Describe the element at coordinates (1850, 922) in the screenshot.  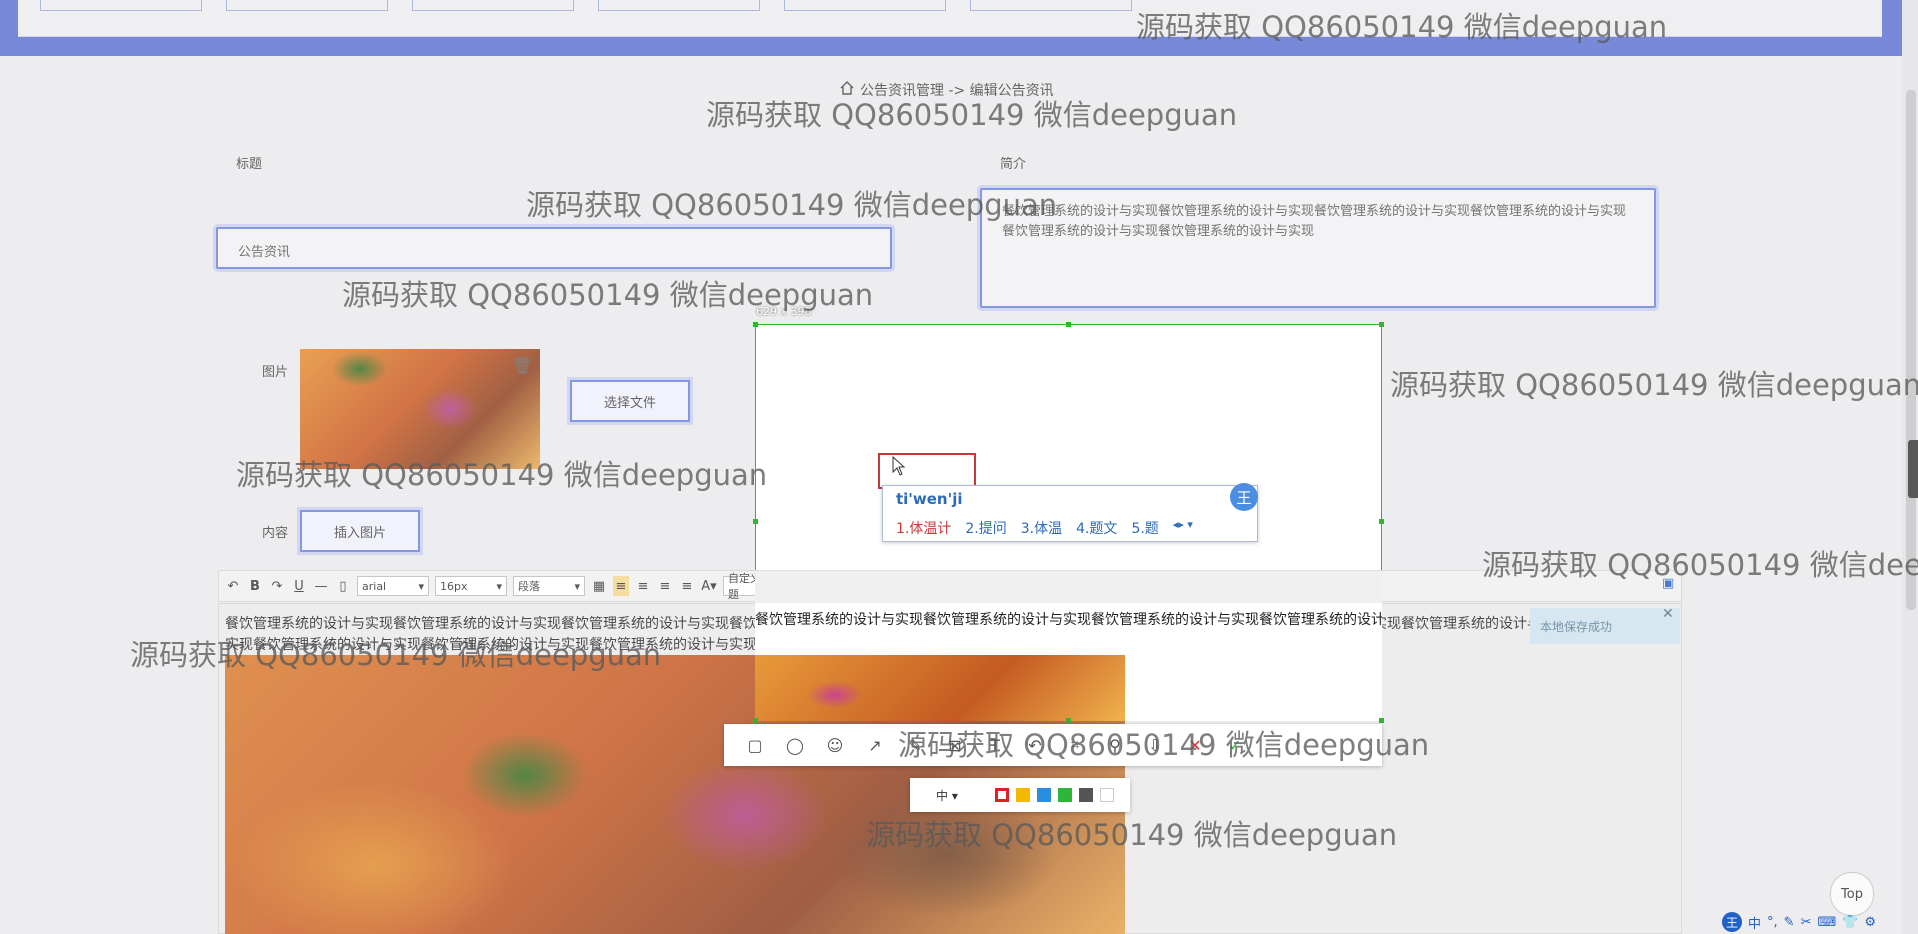
I see `skin-icon: 👕` at that location.